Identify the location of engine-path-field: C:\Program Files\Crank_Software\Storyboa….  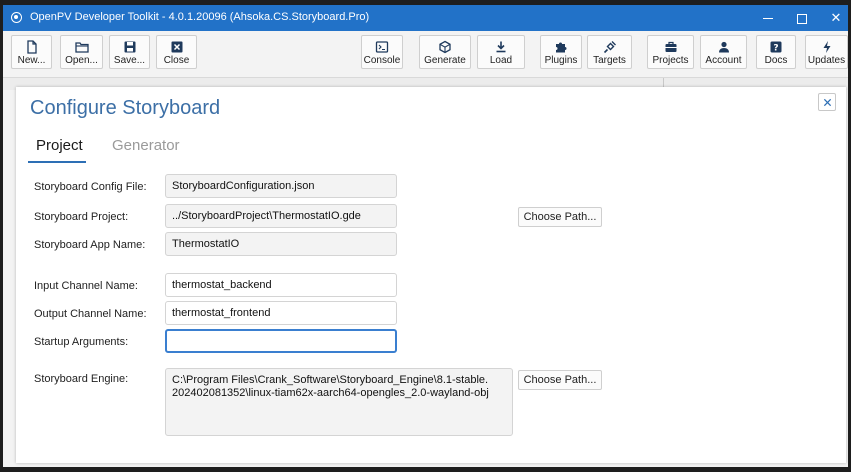
(339, 402).